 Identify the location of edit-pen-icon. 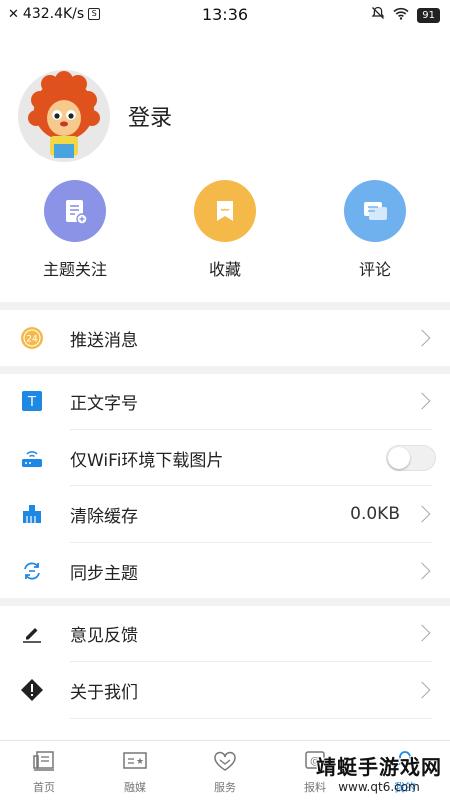
(32, 633).